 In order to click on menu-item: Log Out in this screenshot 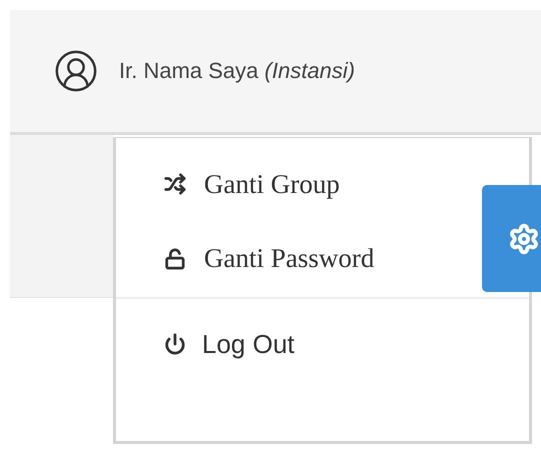, I will do `click(229, 344)`.